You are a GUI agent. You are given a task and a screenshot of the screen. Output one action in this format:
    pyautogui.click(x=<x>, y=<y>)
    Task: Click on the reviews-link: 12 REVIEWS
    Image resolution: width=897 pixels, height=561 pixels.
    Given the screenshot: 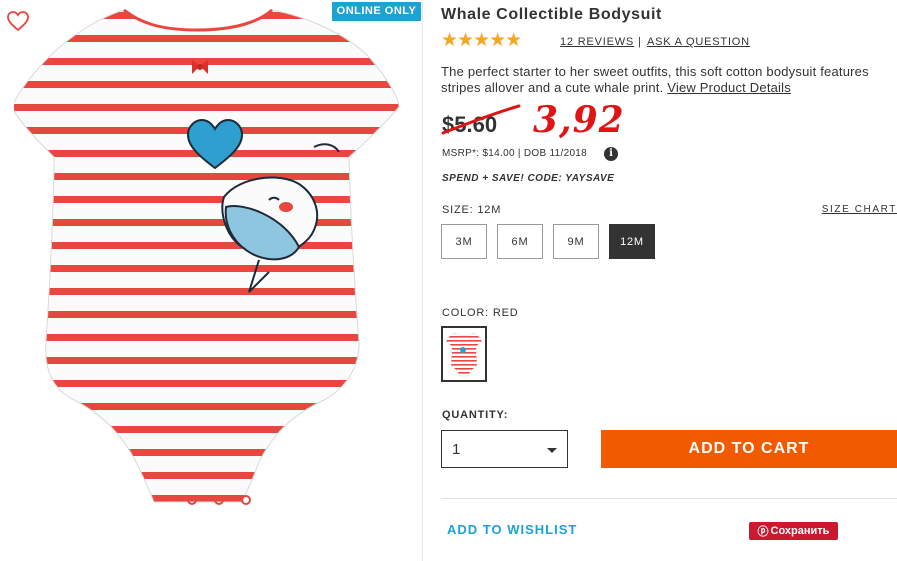 What is the action you would take?
    pyautogui.click(x=597, y=42)
    